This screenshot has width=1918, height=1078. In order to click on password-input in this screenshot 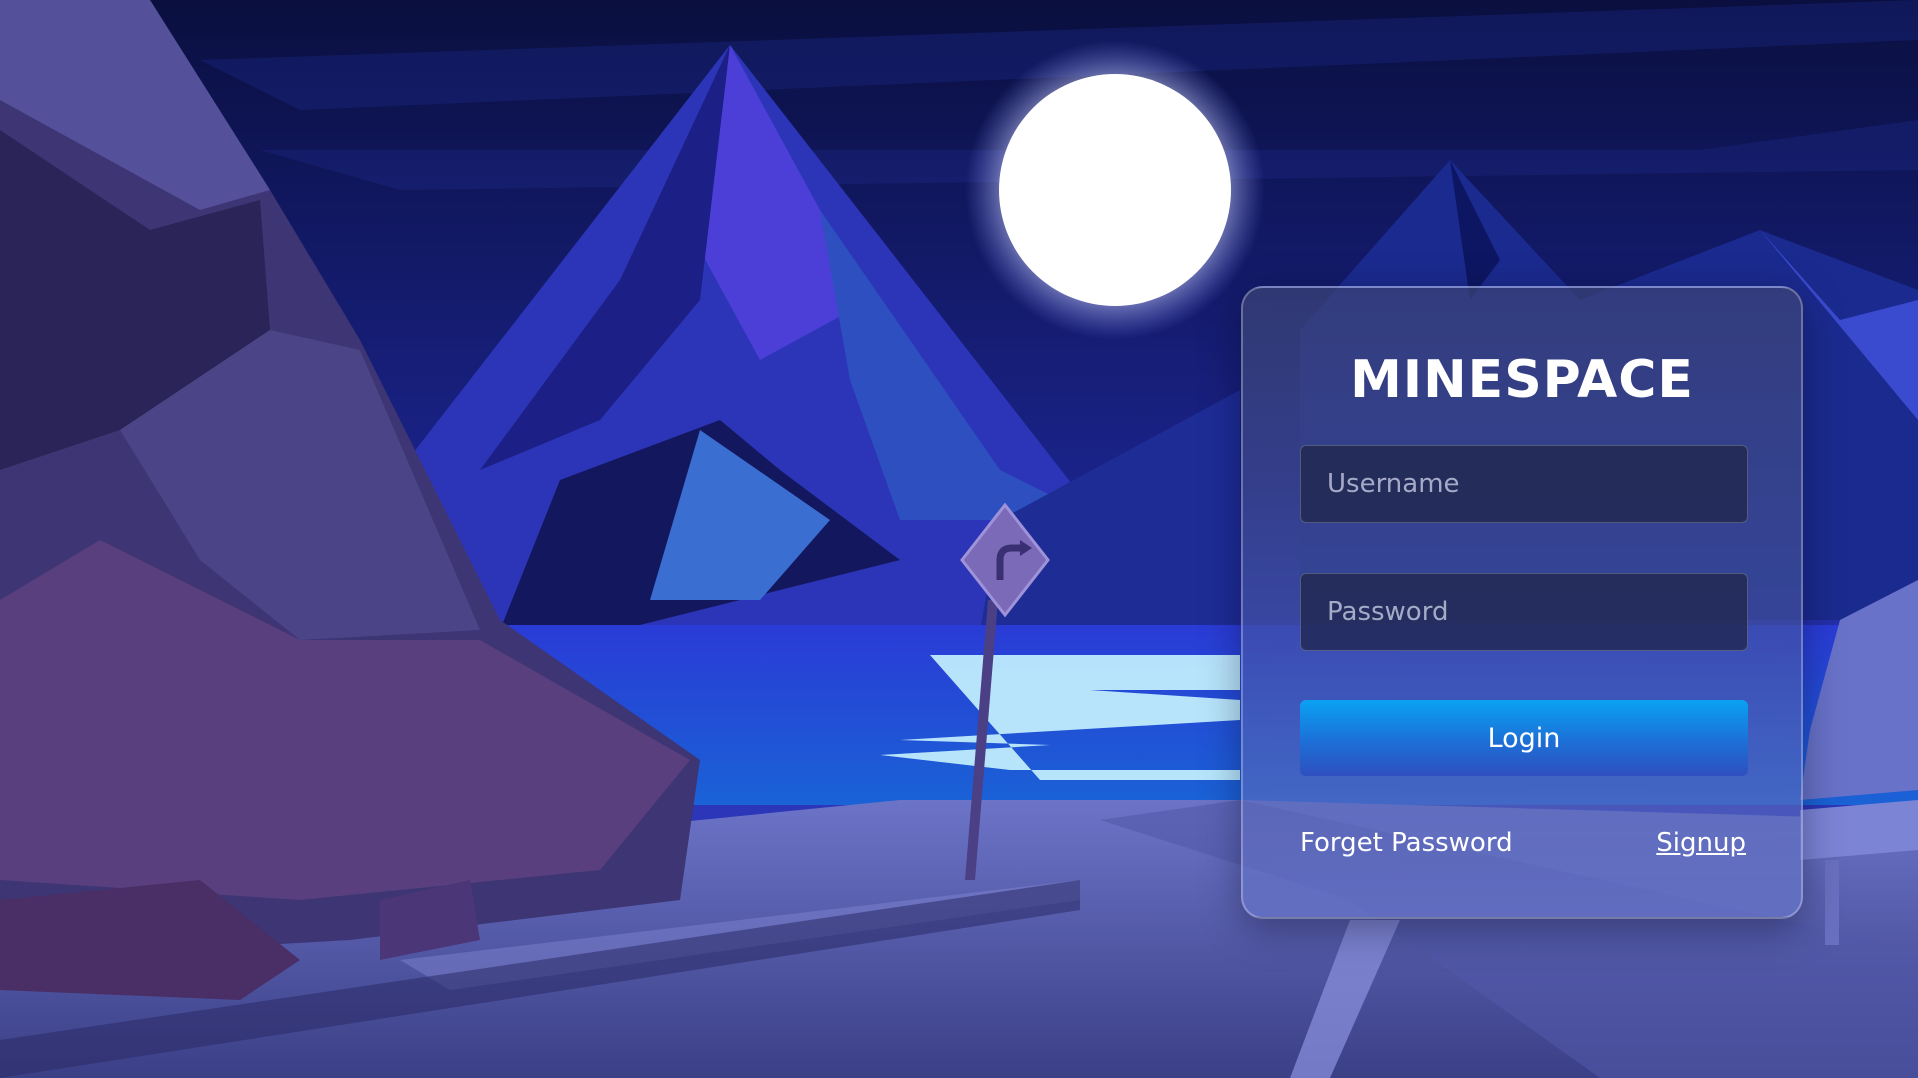, I will do `click(1524, 612)`.